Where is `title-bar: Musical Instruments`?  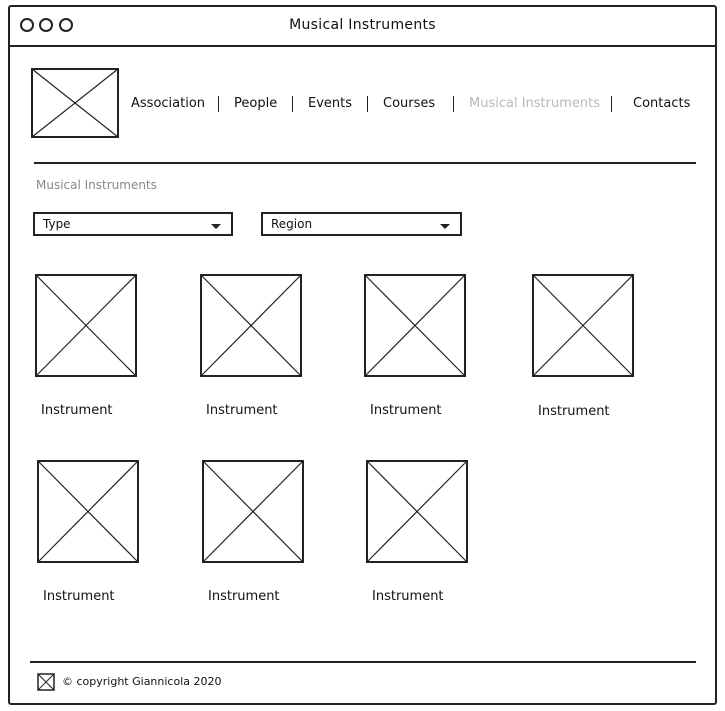
title-bar: Musical Instruments is located at coordinates (362, 27).